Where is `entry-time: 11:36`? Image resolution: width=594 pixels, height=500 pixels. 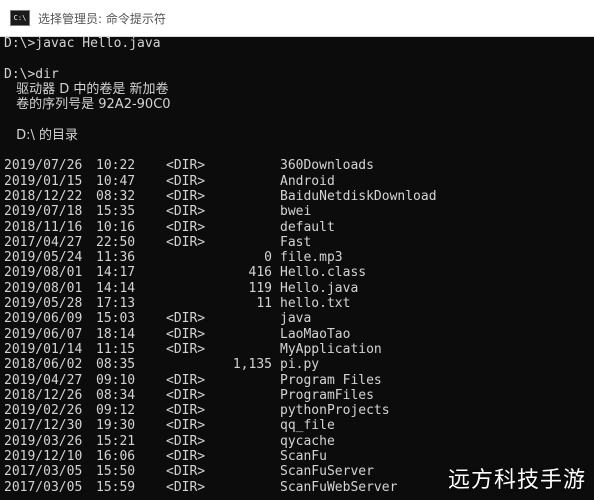
entry-time: 11:36 is located at coordinates (116, 258).